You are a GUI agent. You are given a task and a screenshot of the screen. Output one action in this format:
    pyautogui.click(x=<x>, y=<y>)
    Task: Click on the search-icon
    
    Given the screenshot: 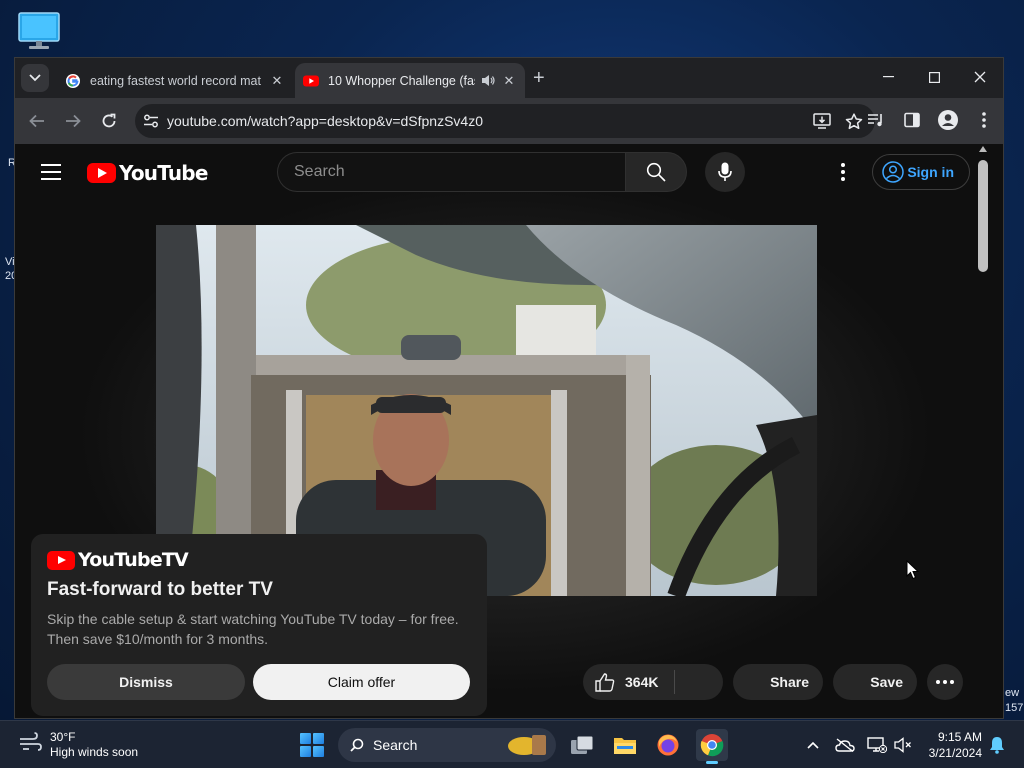 What is the action you would take?
    pyautogui.click(x=656, y=172)
    